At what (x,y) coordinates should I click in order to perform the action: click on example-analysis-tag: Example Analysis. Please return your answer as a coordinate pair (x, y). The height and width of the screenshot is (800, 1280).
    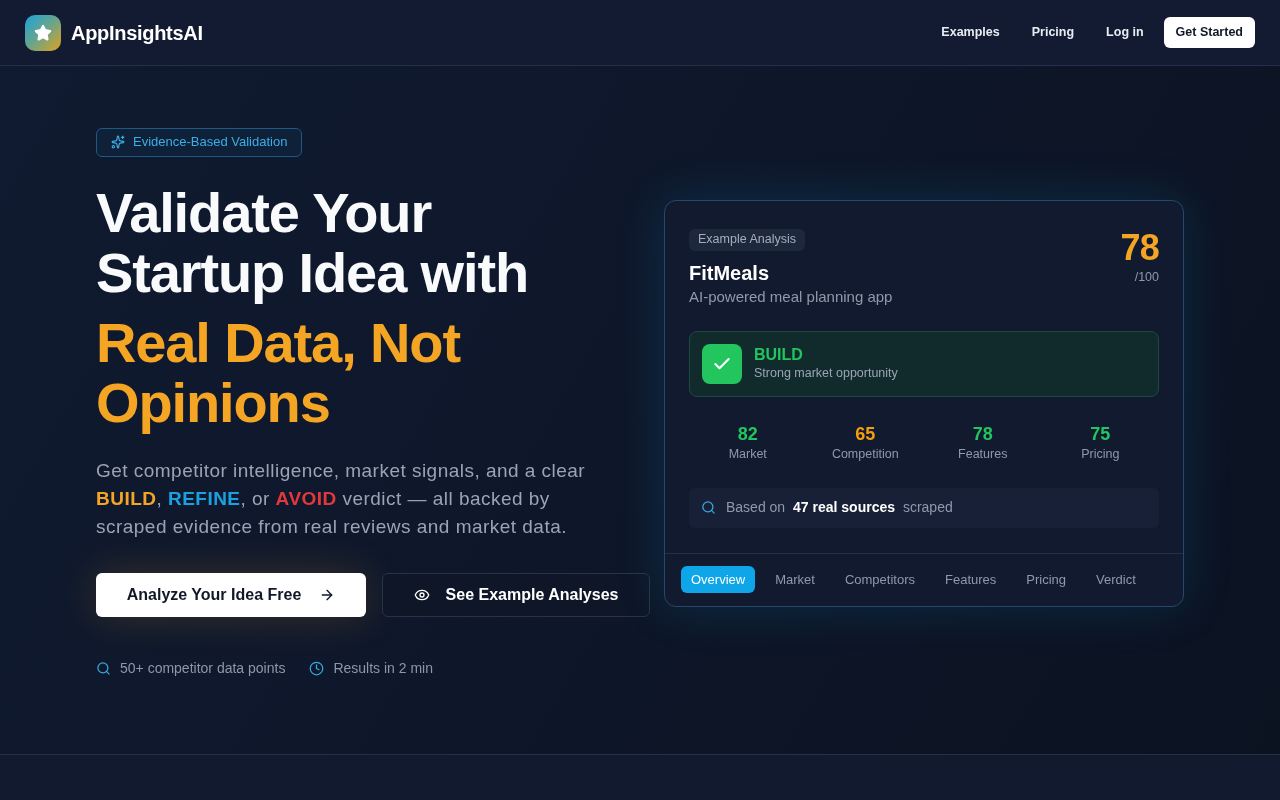
    Looking at the image, I should click on (747, 239).